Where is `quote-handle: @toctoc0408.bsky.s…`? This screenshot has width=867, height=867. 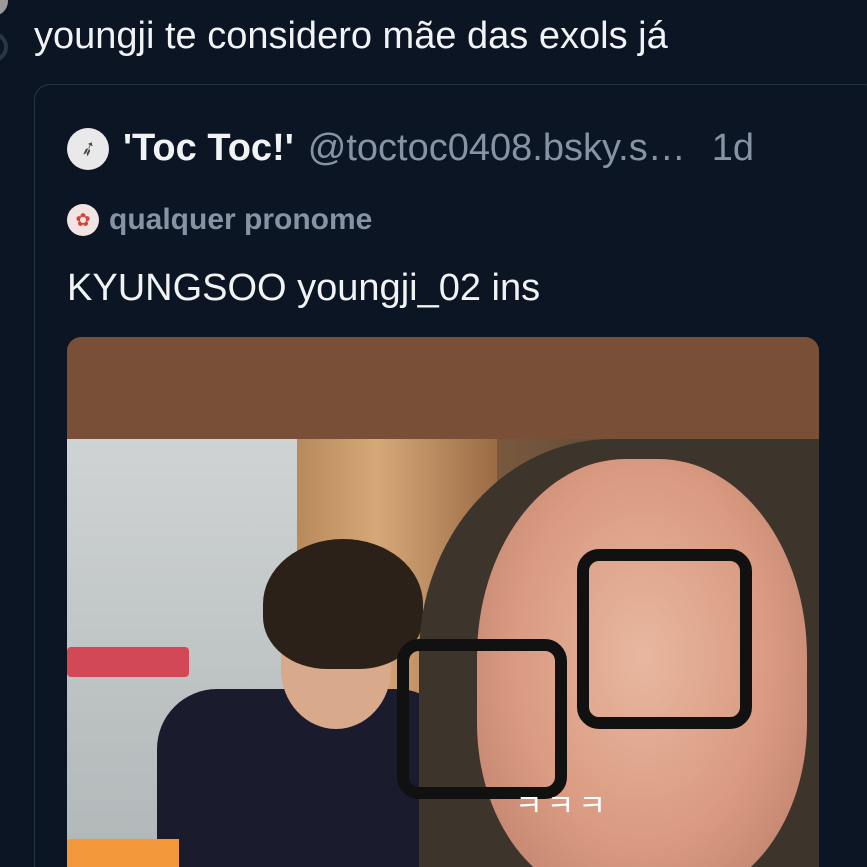 quote-handle: @toctoc0408.bsky.s… is located at coordinates (497, 148).